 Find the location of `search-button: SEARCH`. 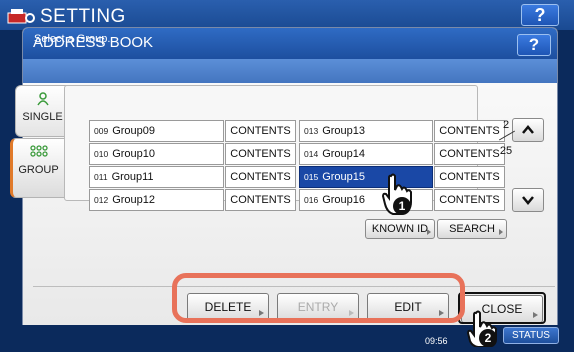

search-button: SEARCH is located at coordinates (472, 229).